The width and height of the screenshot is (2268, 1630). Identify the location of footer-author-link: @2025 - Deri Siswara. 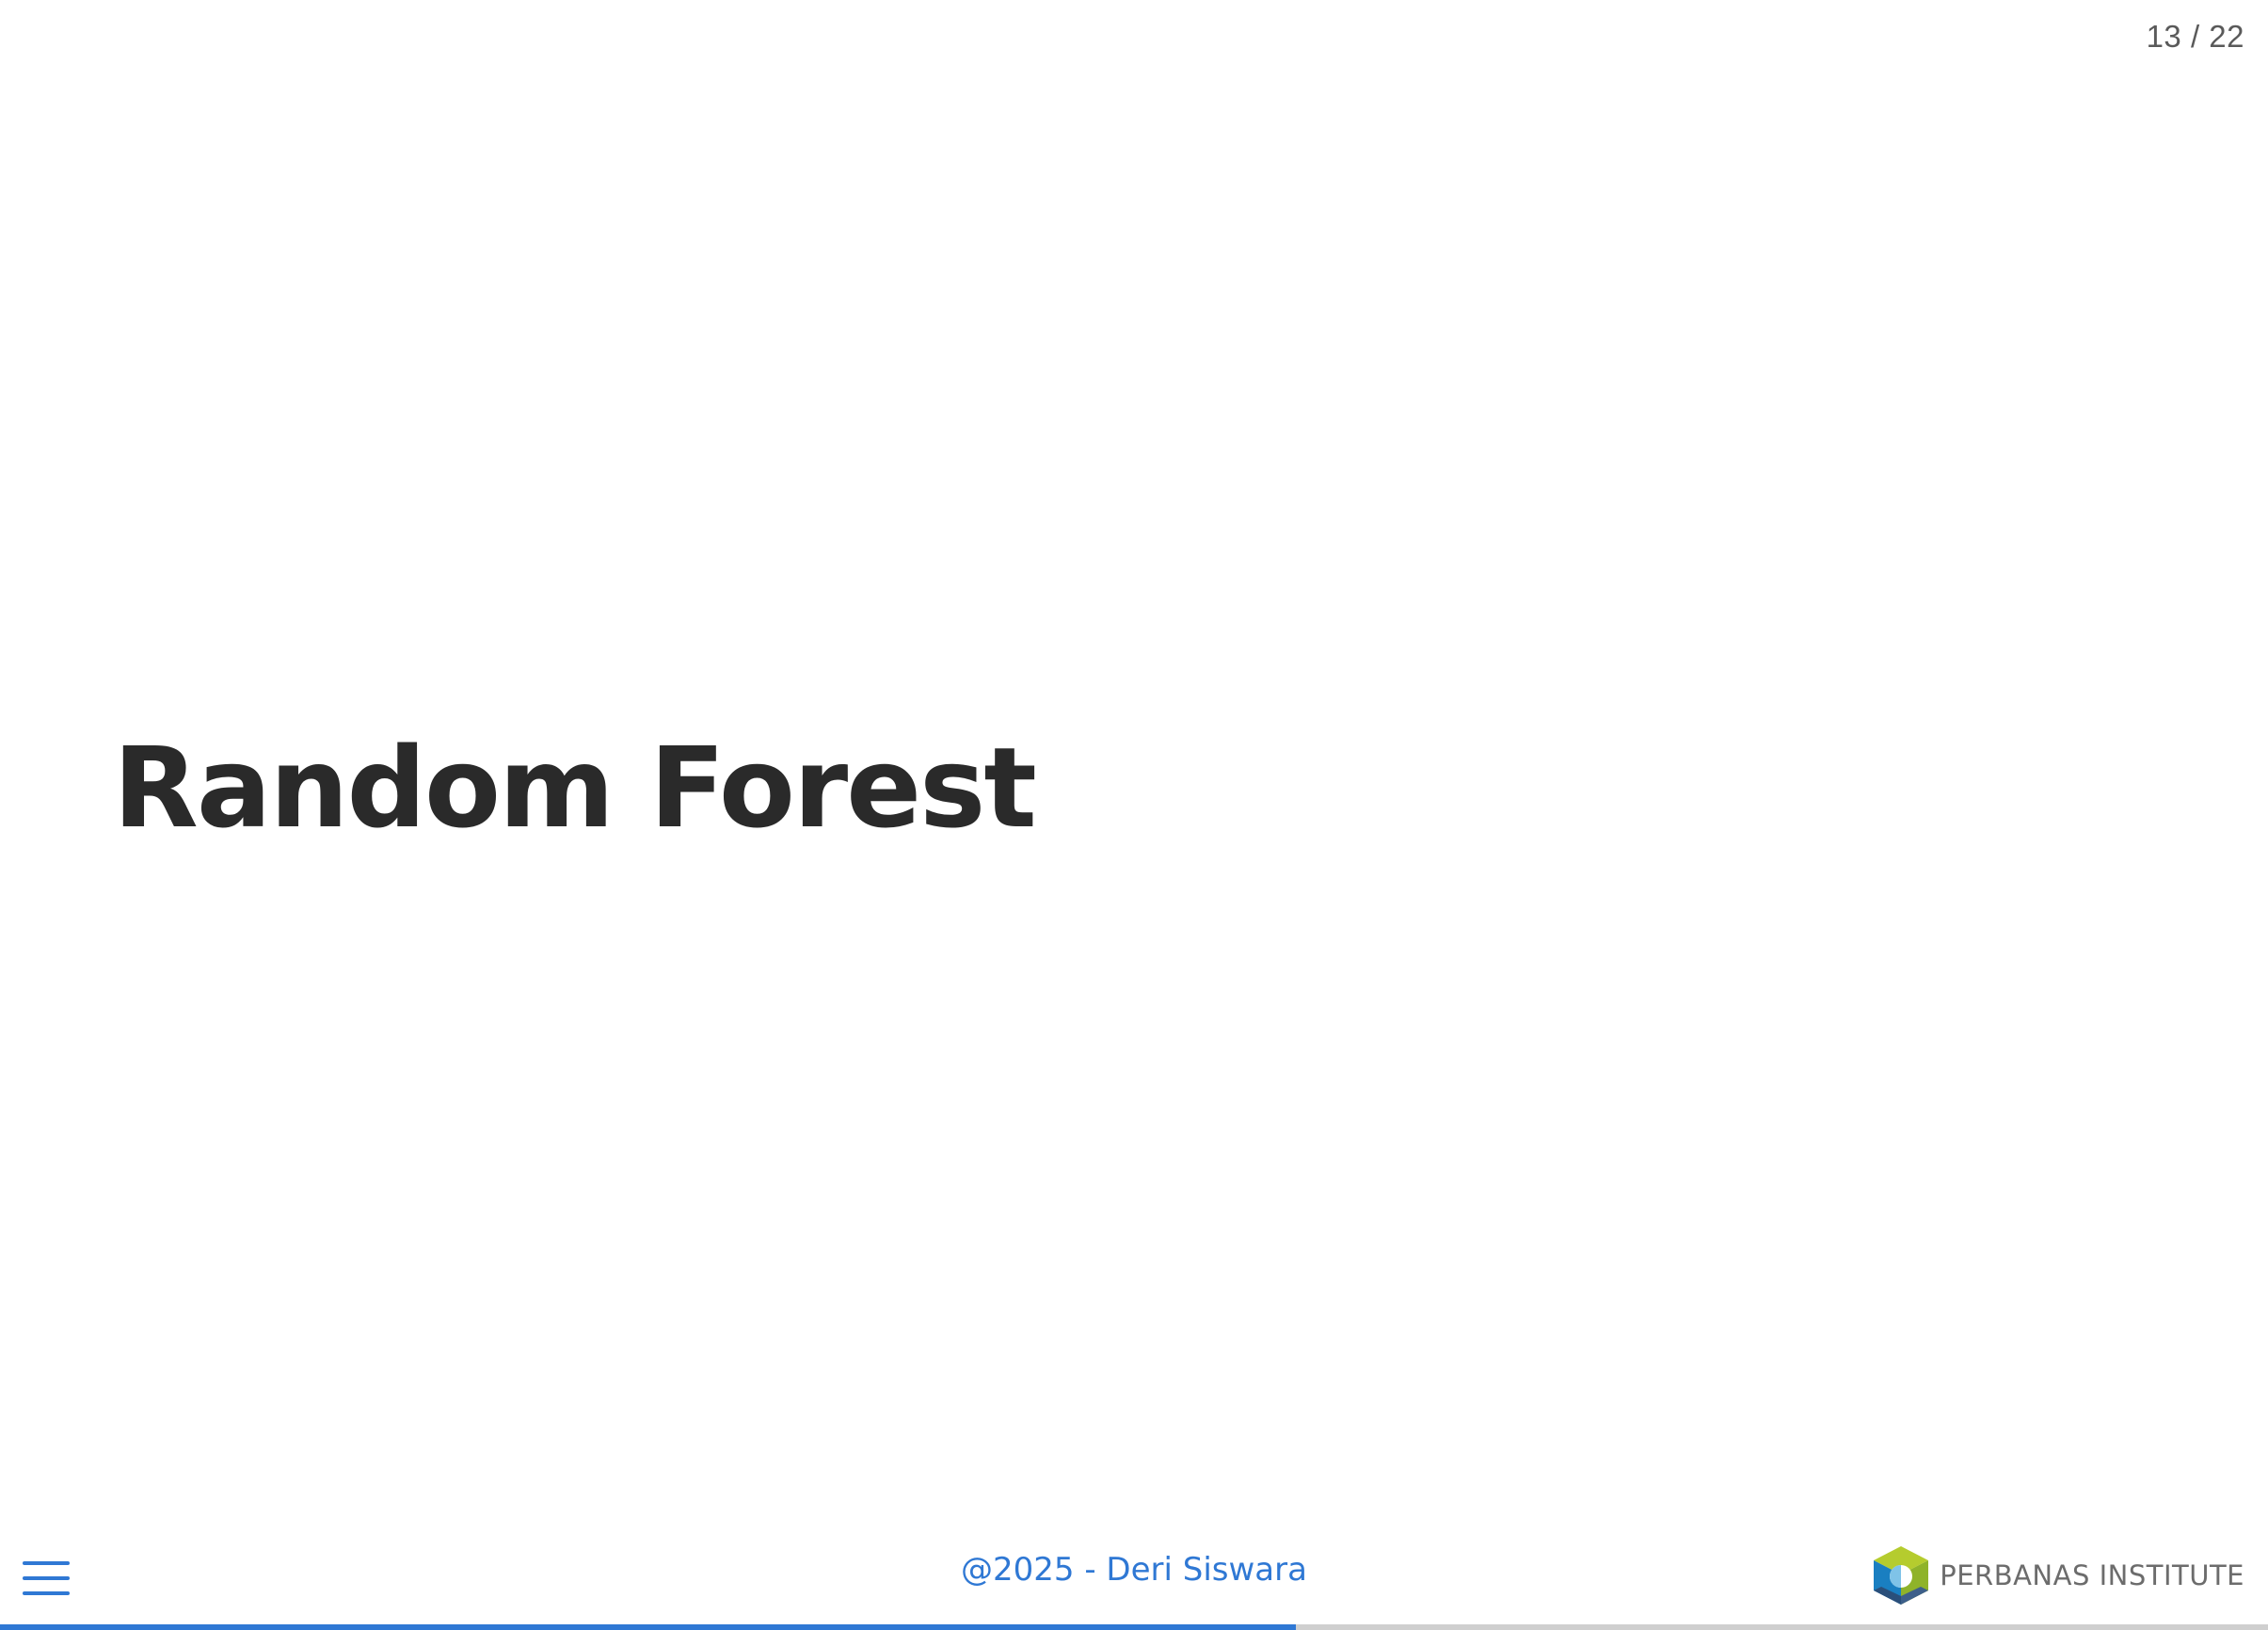
(1134, 1570).